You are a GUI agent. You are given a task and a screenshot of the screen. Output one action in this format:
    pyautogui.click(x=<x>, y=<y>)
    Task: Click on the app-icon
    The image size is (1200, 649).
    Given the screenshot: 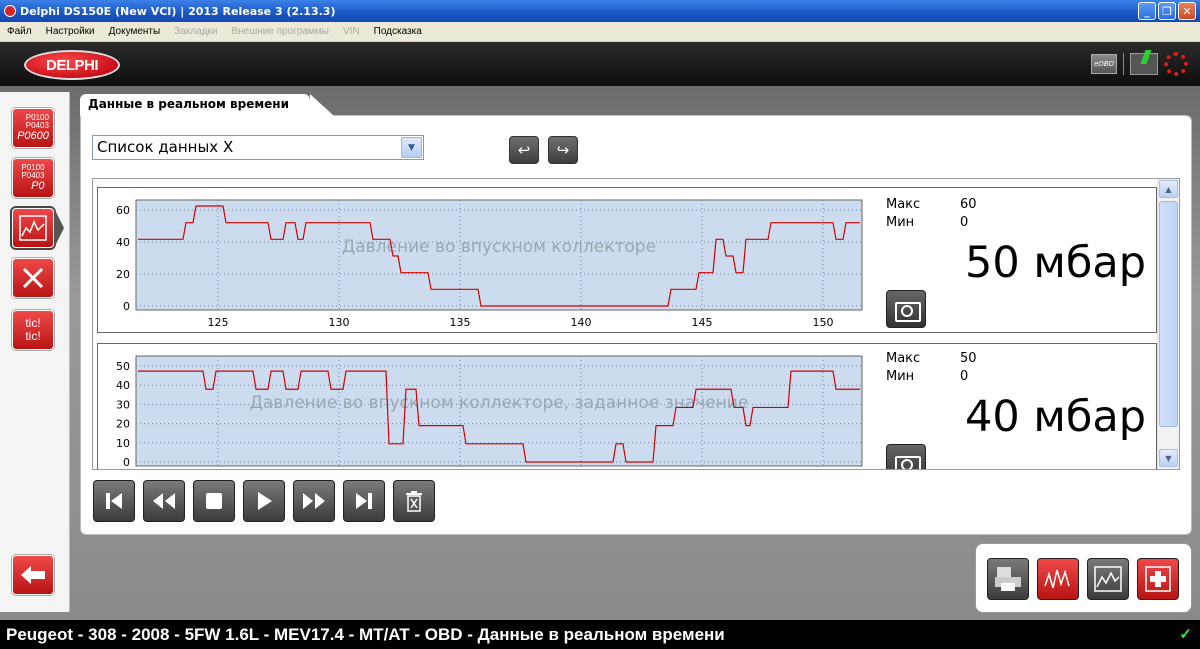 What is the action you would take?
    pyautogui.click(x=10, y=11)
    